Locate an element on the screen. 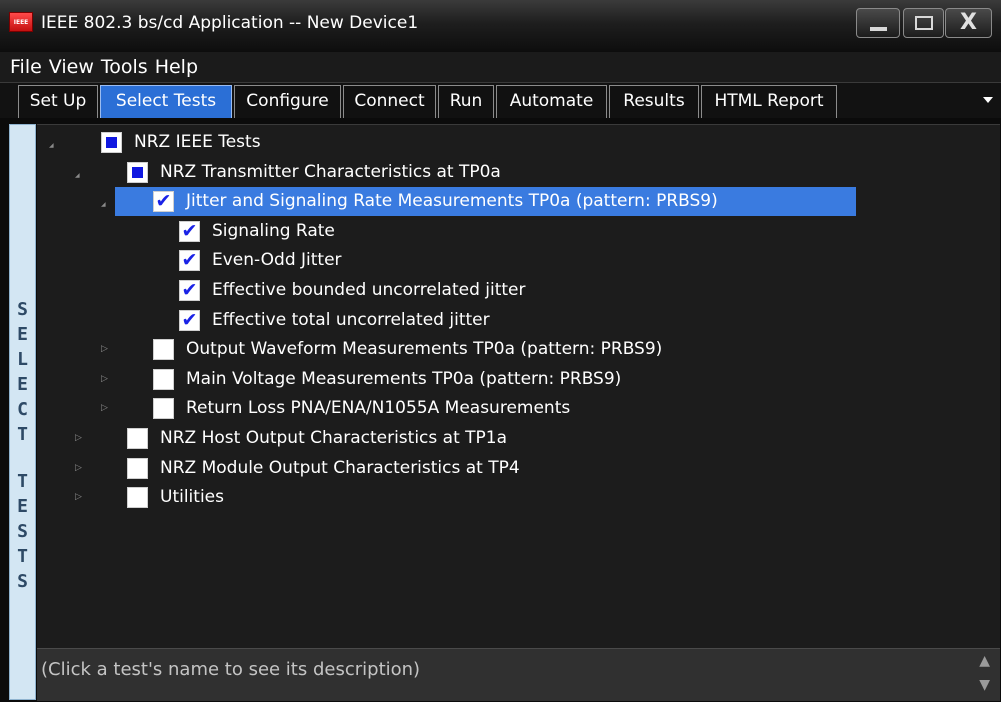 The width and height of the screenshot is (1001, 702). side-label-char: L is located at coordinates (22, 359).